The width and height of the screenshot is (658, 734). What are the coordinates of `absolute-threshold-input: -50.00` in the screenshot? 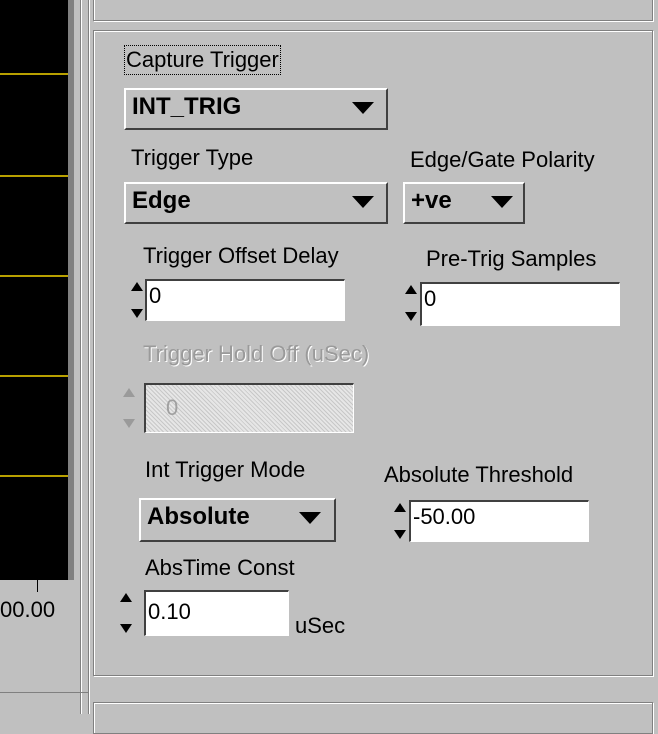 It's located at (499, 521).